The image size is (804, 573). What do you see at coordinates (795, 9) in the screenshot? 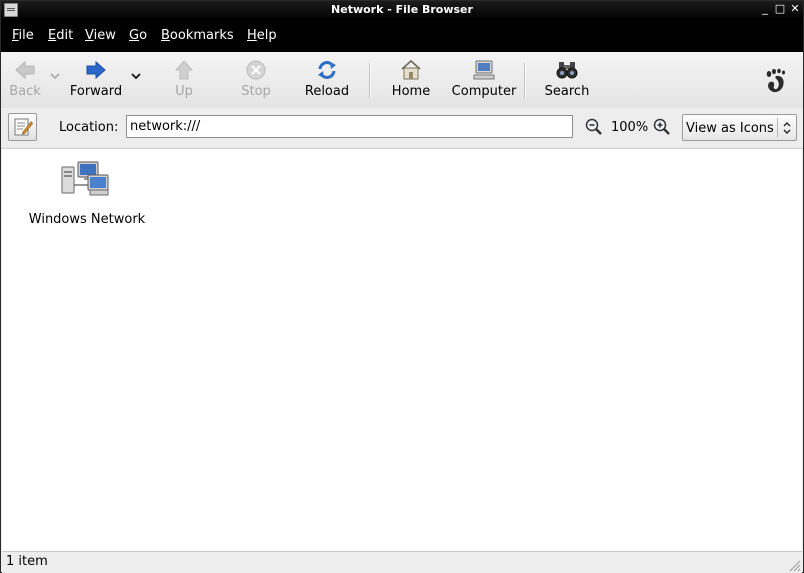
I see `close-icon: ✕` at bounding box center [795, 9].